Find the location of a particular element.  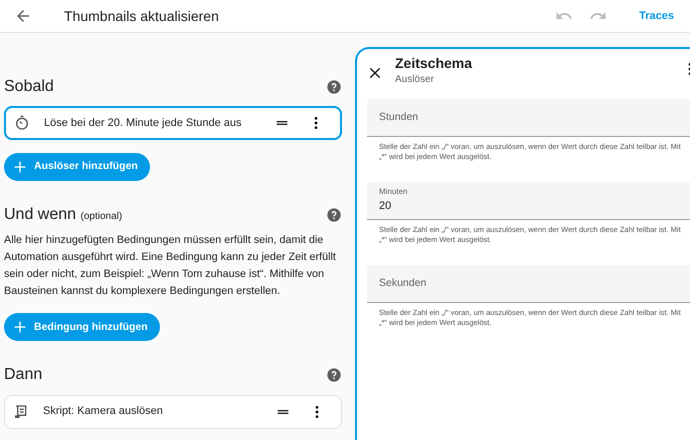

section-title: Sobald is located at coordinates (29, 86).